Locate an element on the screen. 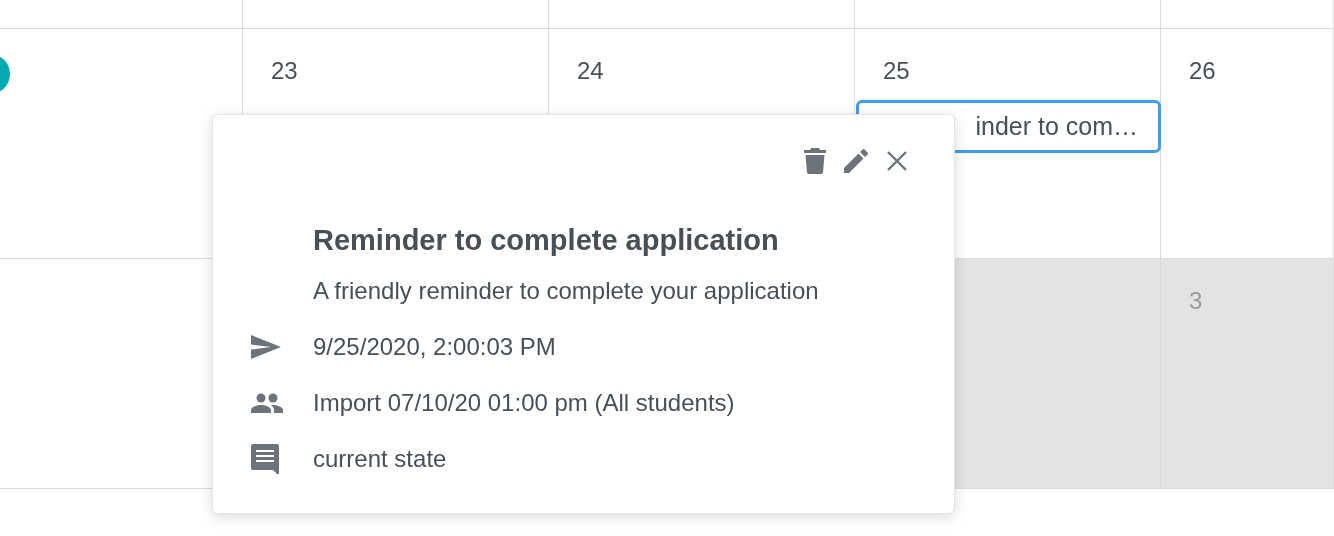 The width and height of the screenshot is (1334, 536). event-description: A friendly reminder to complete your application is located at coordinates (566, 291).